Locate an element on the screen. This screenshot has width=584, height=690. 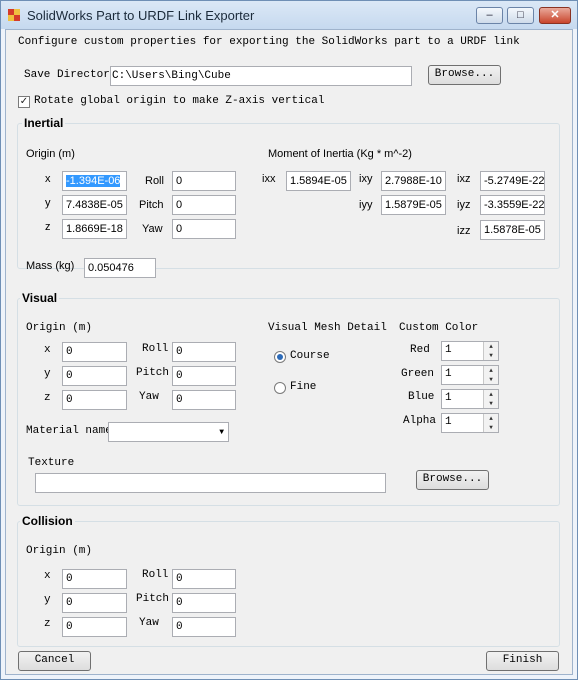
collision-group-title: Collision is located at coordinates (47, 521).